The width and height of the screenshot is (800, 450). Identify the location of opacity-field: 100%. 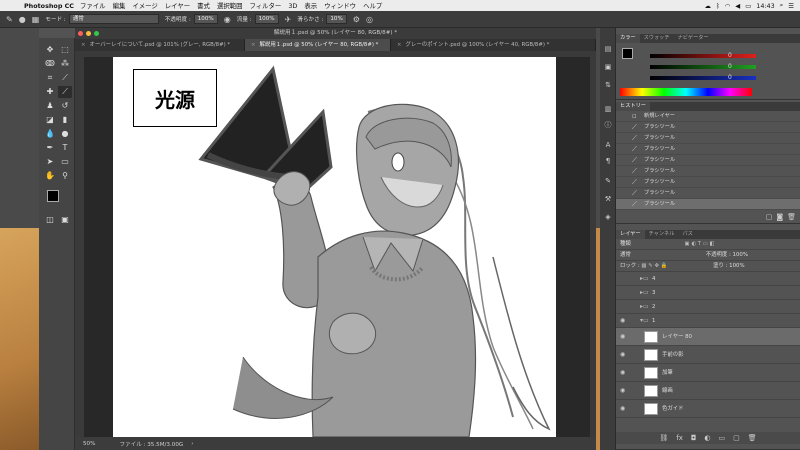
(205, 19).